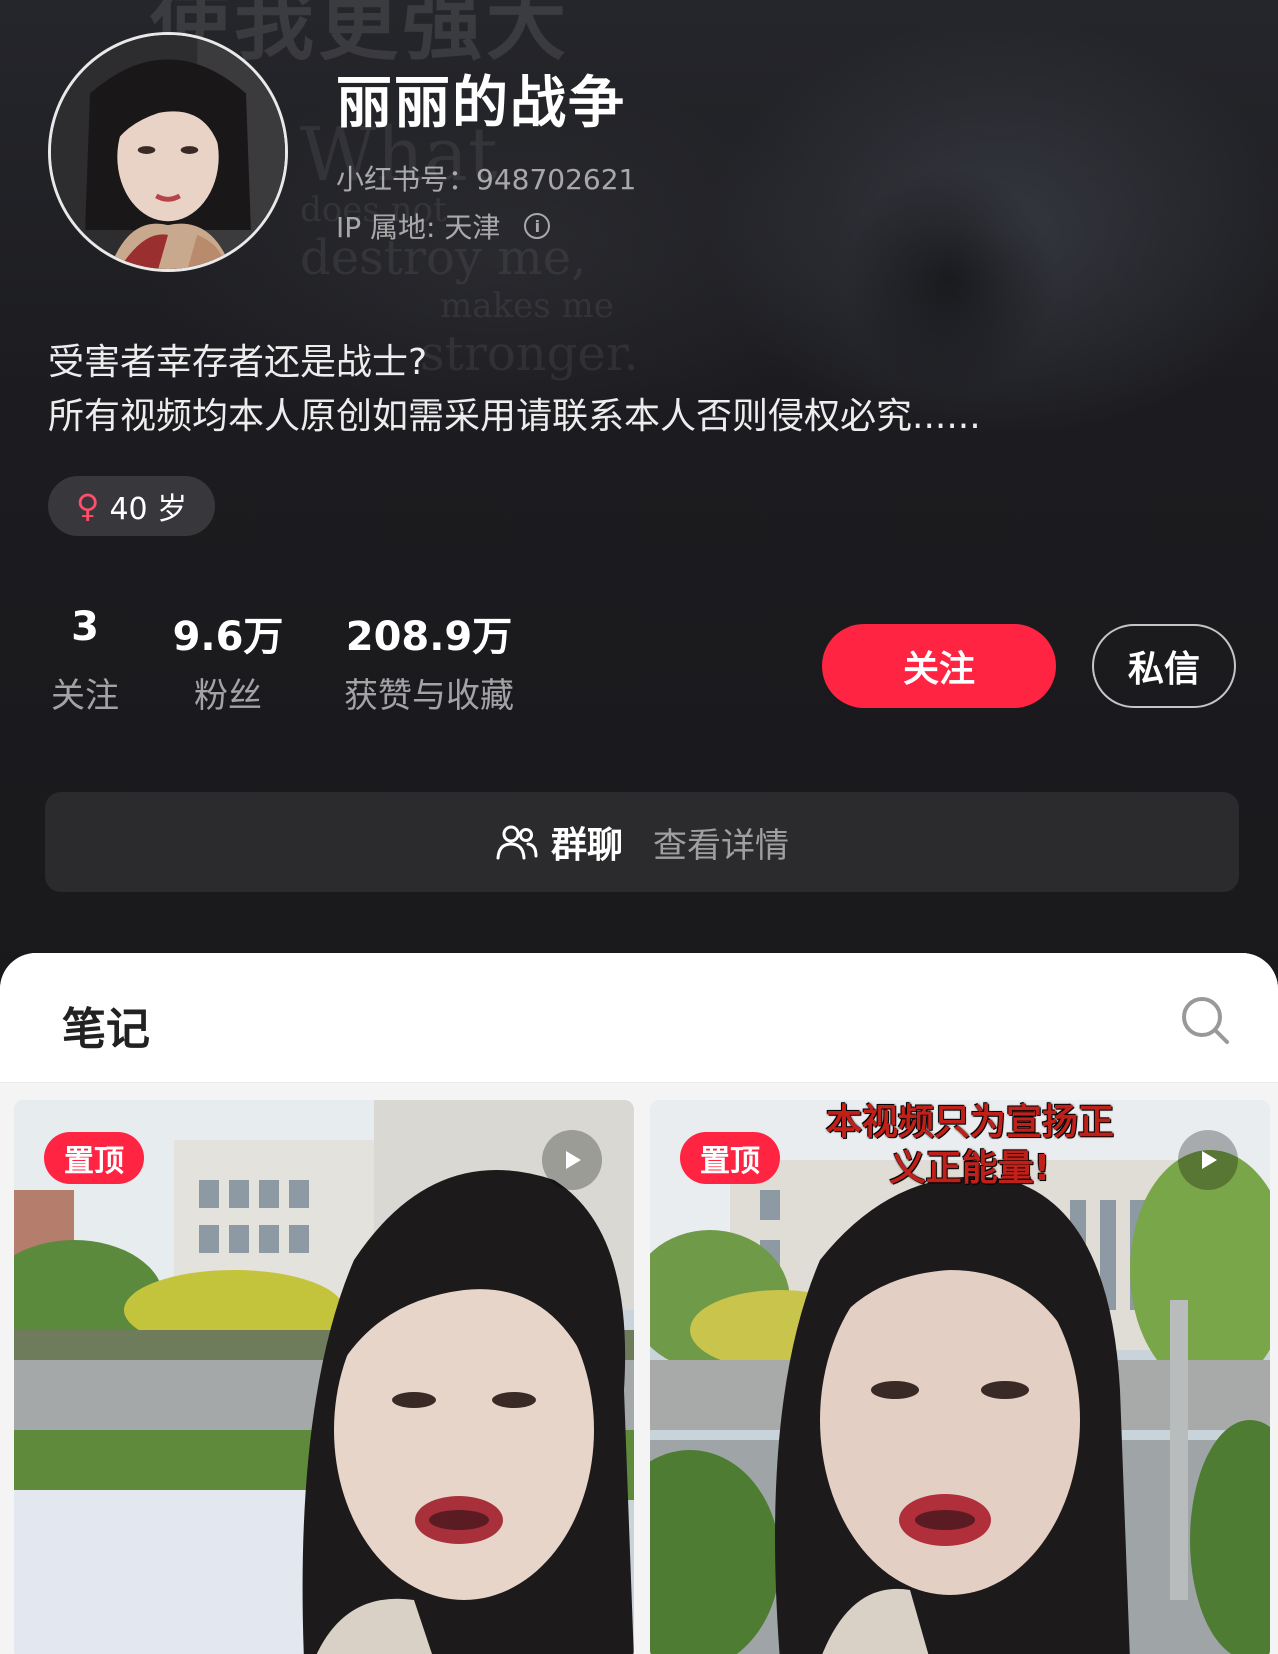 Image resolution: width=1278 pixels, height=1654 pixels. Describe the element at coordinates (517, 842) in the screenshot. I see `group-icon` at that location.